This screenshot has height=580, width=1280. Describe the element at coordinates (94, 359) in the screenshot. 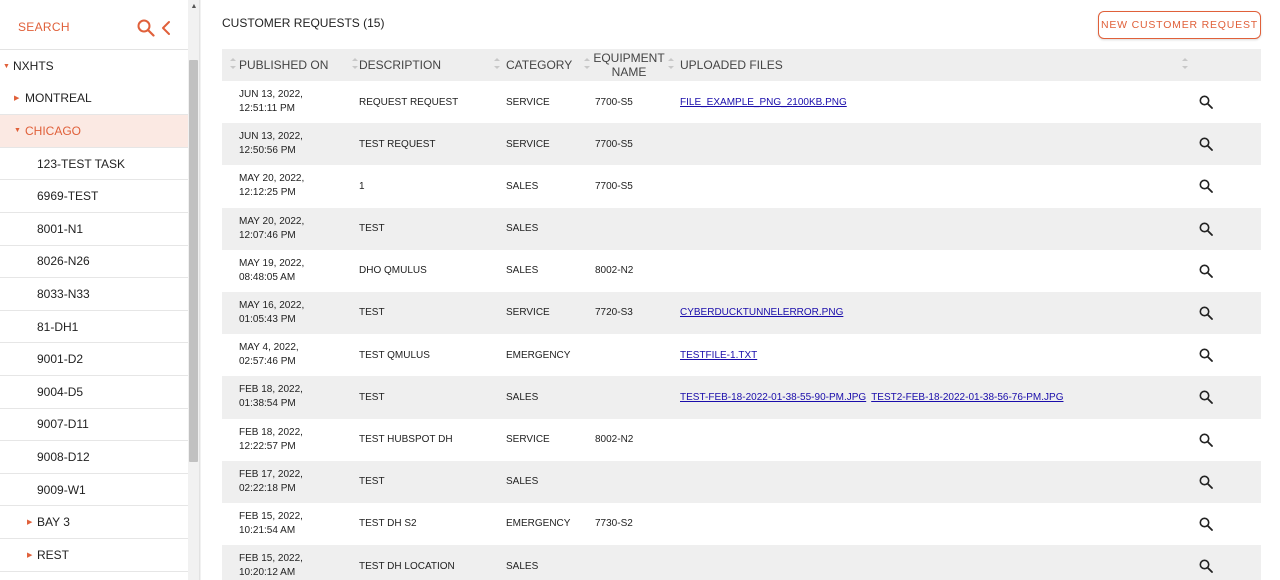

I see `tree-item: 9001-D2` at that location.